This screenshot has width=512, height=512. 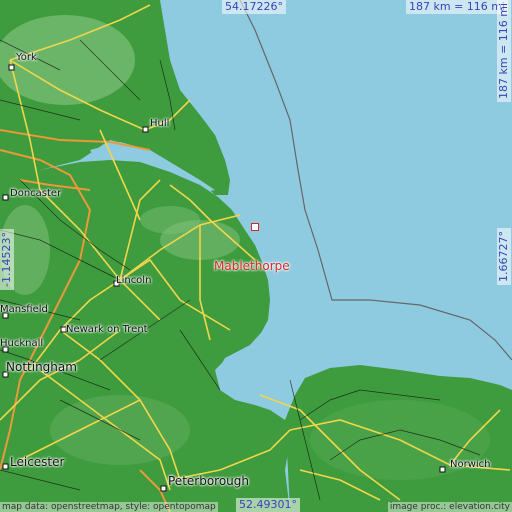 I want to click on coord-right: 1.66727°, so click(x=504, y=256).